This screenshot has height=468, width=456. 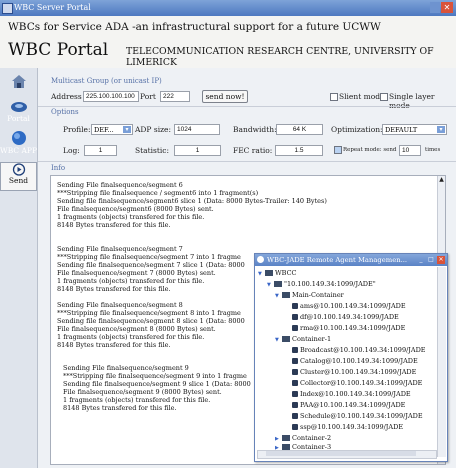 What do you see at coordinates (441, 260) in the screenshot?
I see `agent-close-button: ✕` at bounding box center [441, 260].